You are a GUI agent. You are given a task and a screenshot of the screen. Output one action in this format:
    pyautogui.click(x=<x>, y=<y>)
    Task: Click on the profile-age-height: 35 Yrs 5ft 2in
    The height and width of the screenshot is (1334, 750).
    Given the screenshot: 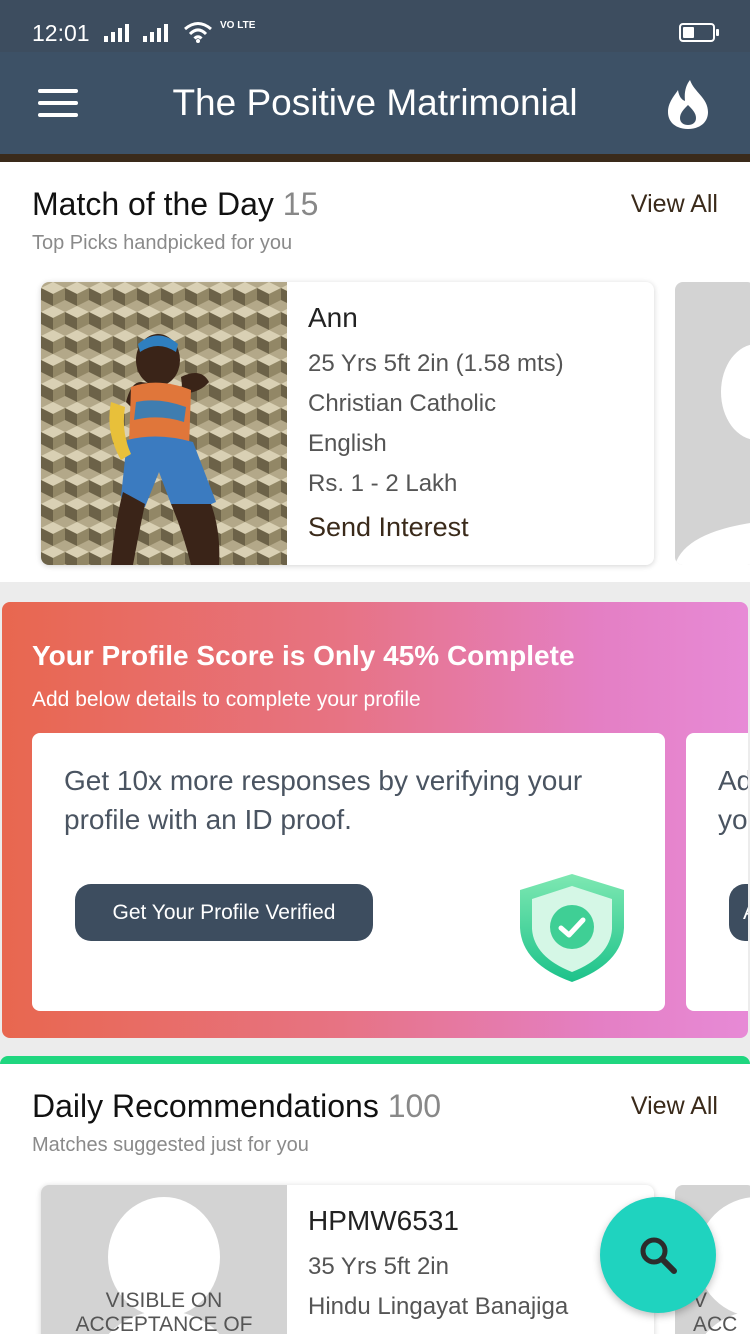 What is the action you would take?
    pyautogui.click(x=378, y=1266)
    